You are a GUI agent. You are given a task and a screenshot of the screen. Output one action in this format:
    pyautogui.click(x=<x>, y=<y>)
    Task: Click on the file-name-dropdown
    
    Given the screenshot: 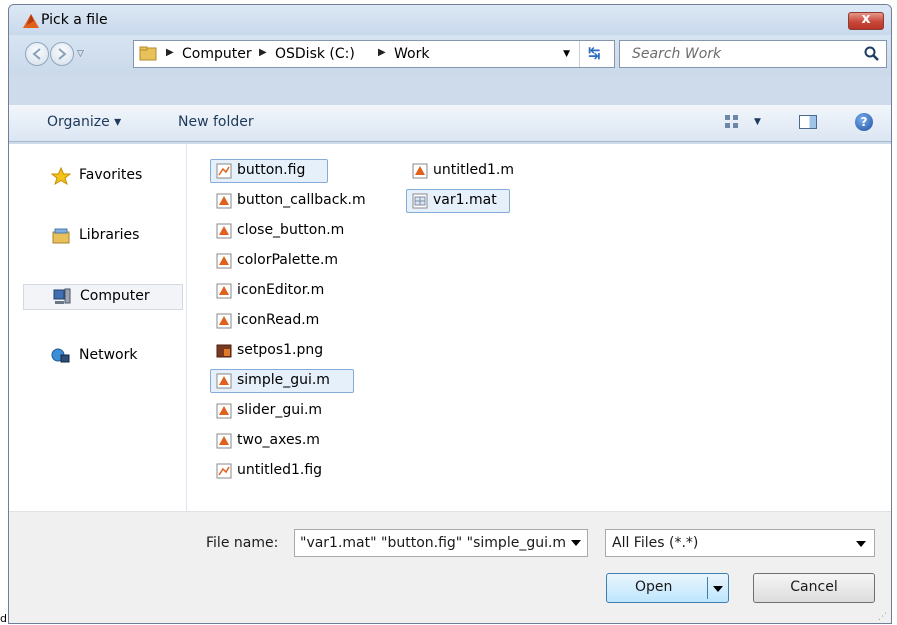 What is the action you would take?
    pyautogui.click(x=576, y=543)
    